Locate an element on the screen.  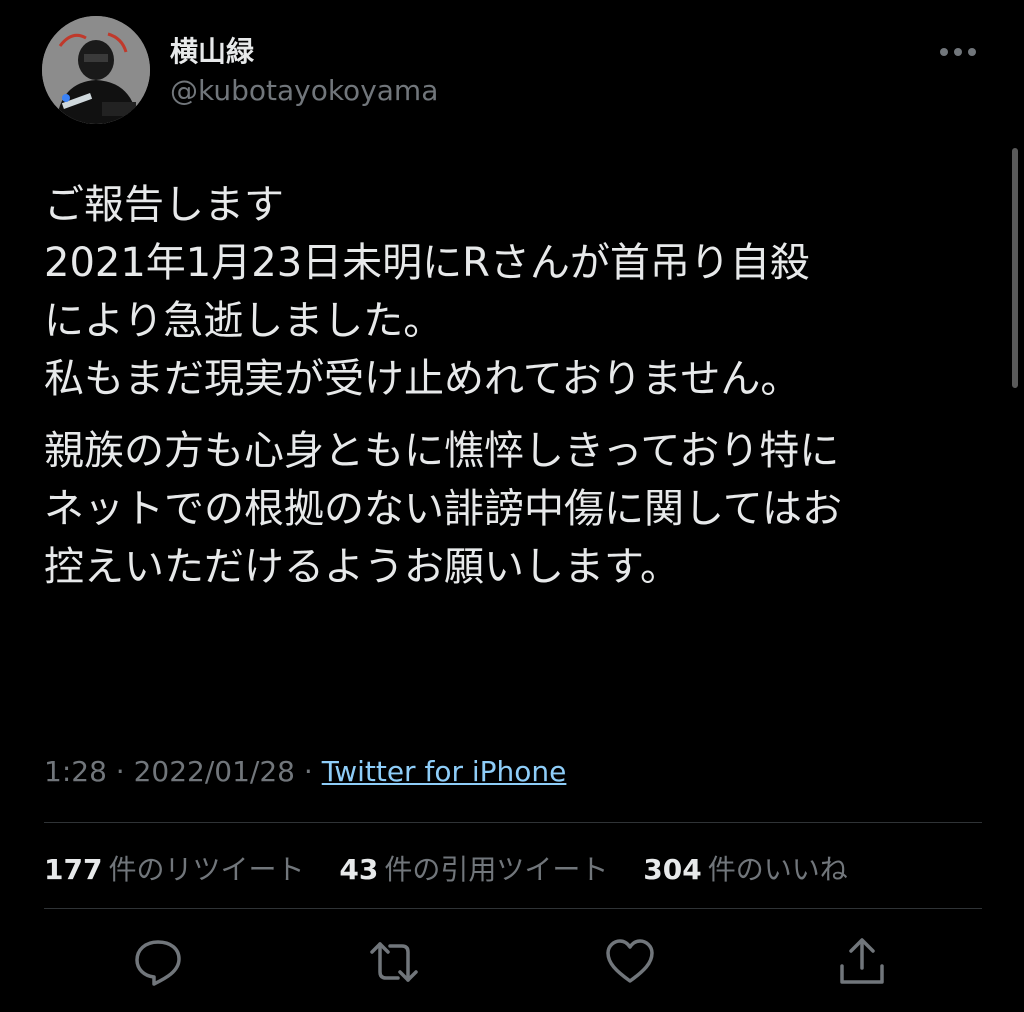
avatar is located at coordinates (96, 70).